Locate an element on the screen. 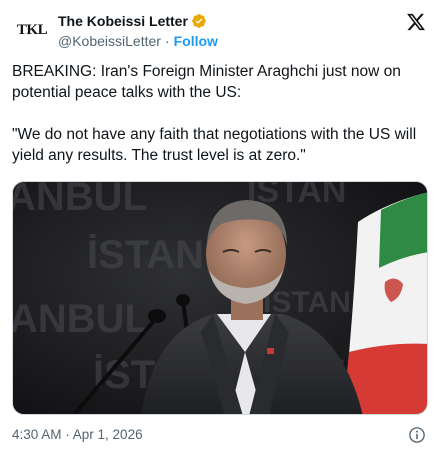  name-row: The Kobeissi Letter is located at coordinates (138, 20).